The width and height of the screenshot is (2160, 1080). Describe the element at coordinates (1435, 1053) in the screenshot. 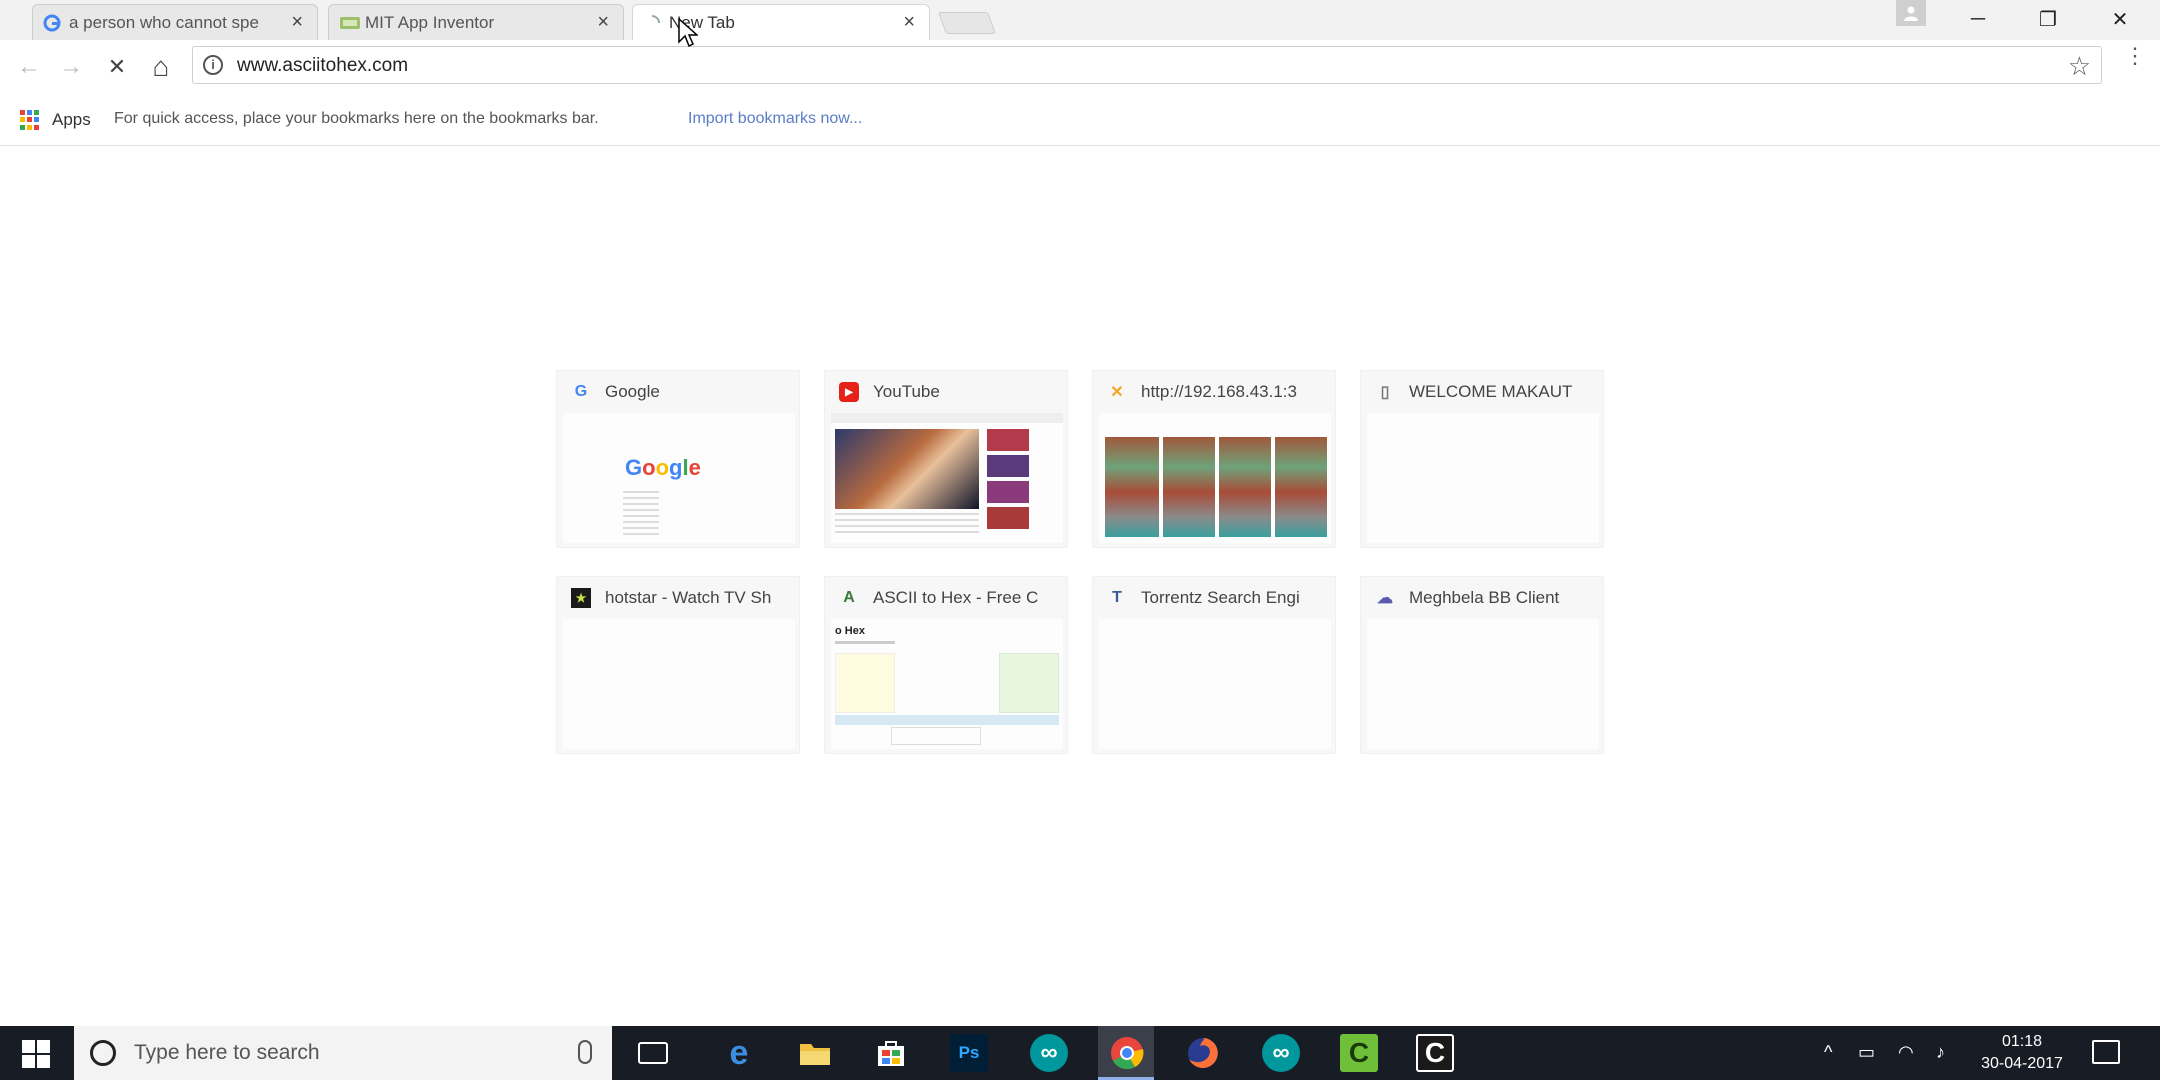

I see `camtasia-recorder-icon: C` at that location.